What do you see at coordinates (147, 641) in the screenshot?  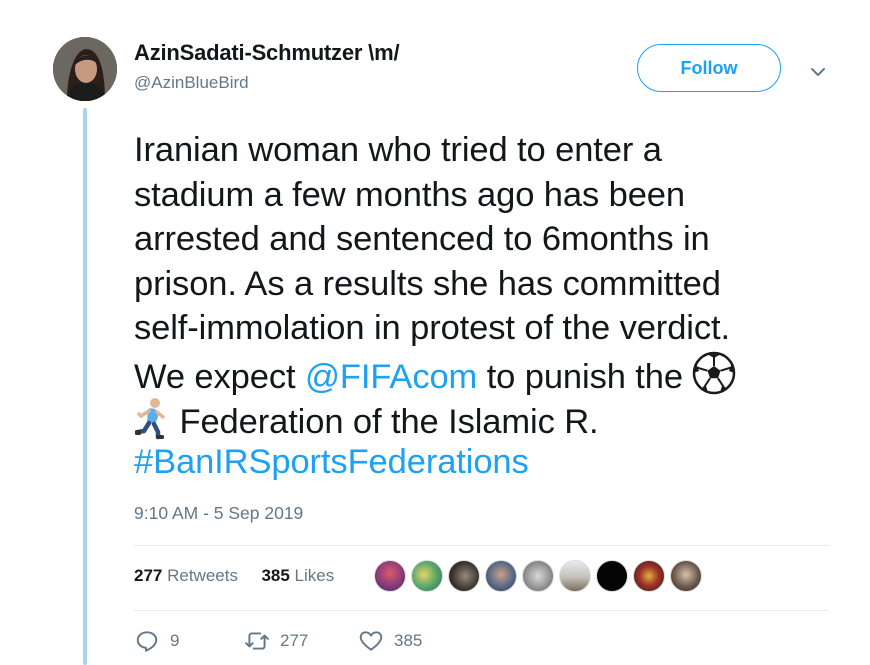 I see `reply-icon` at bounding box center [147, 641].